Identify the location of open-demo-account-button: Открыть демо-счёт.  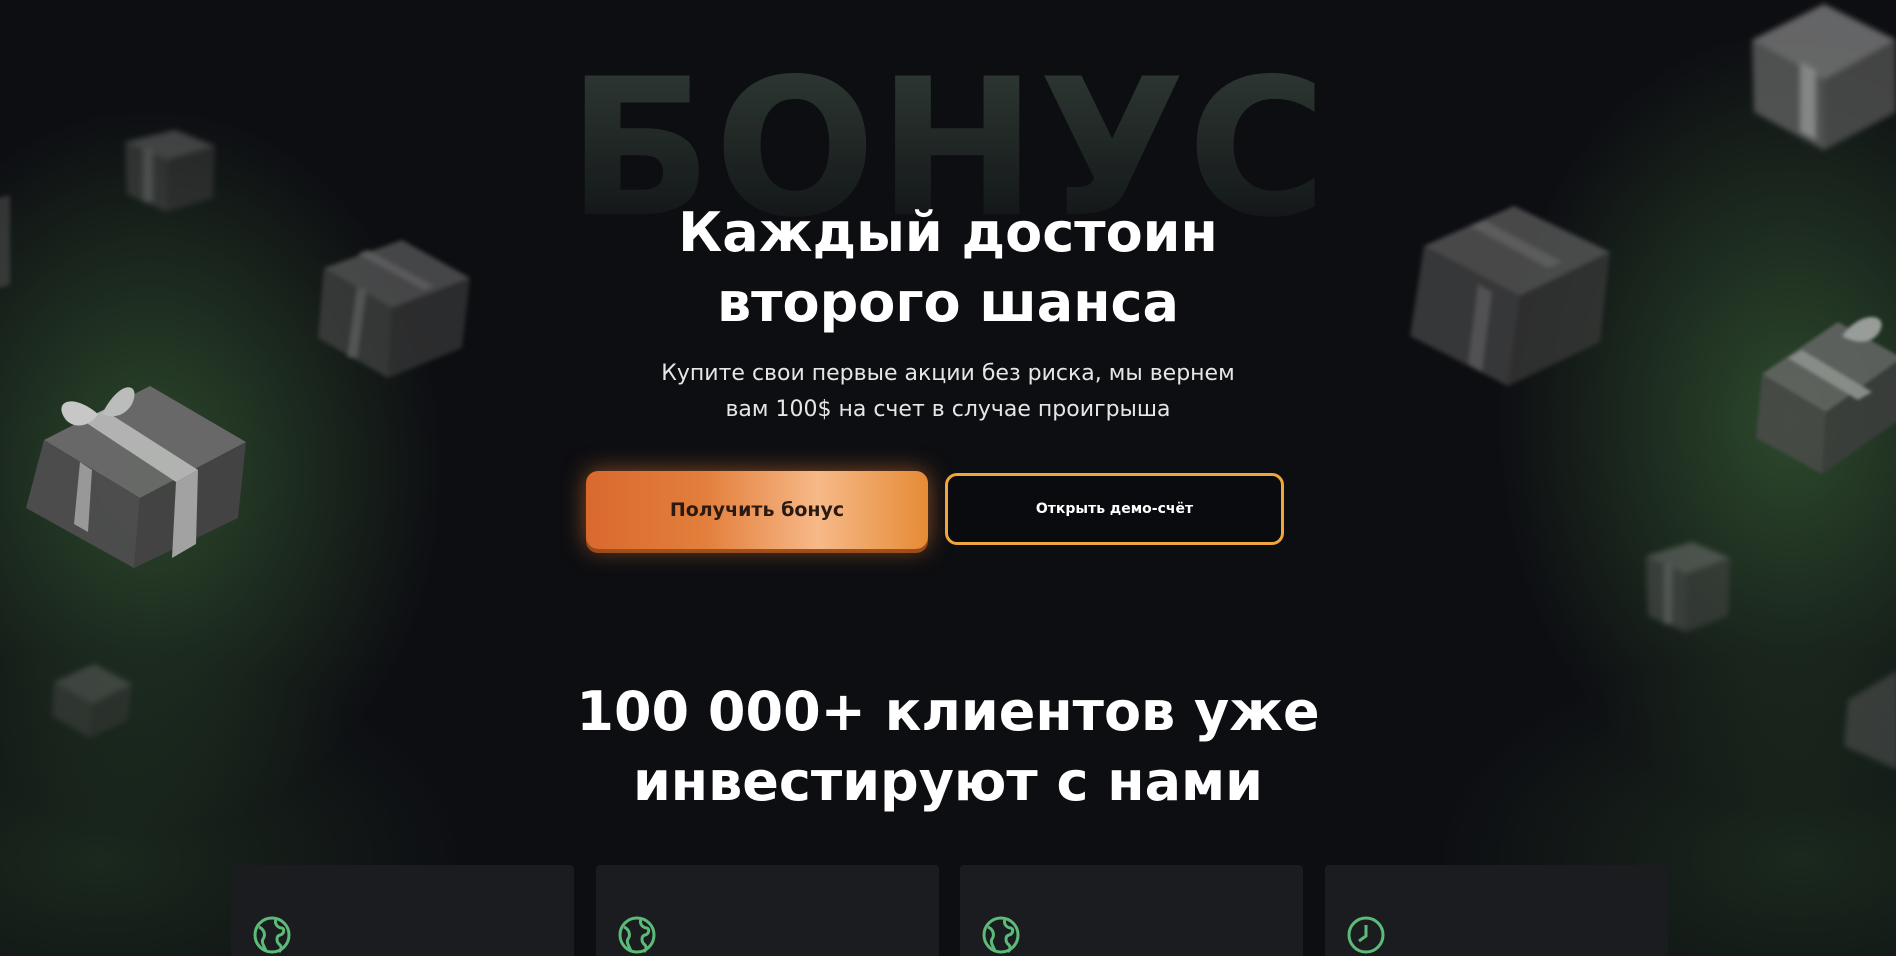
(1114, 509).